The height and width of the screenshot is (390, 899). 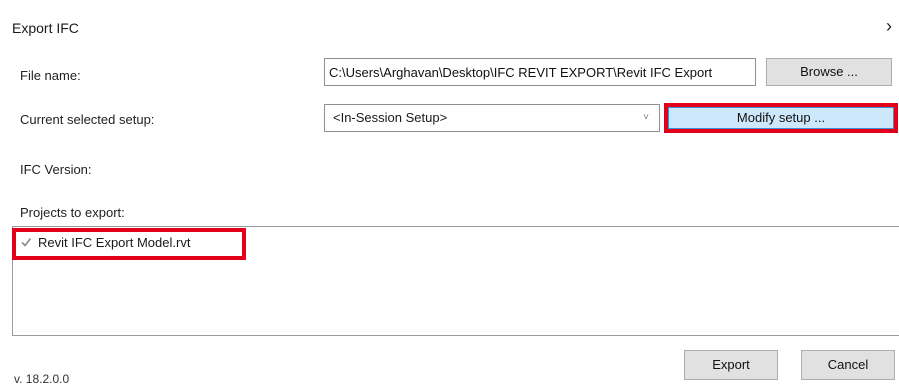 I want to click on export-button: Export, so click(x=731, y=365).